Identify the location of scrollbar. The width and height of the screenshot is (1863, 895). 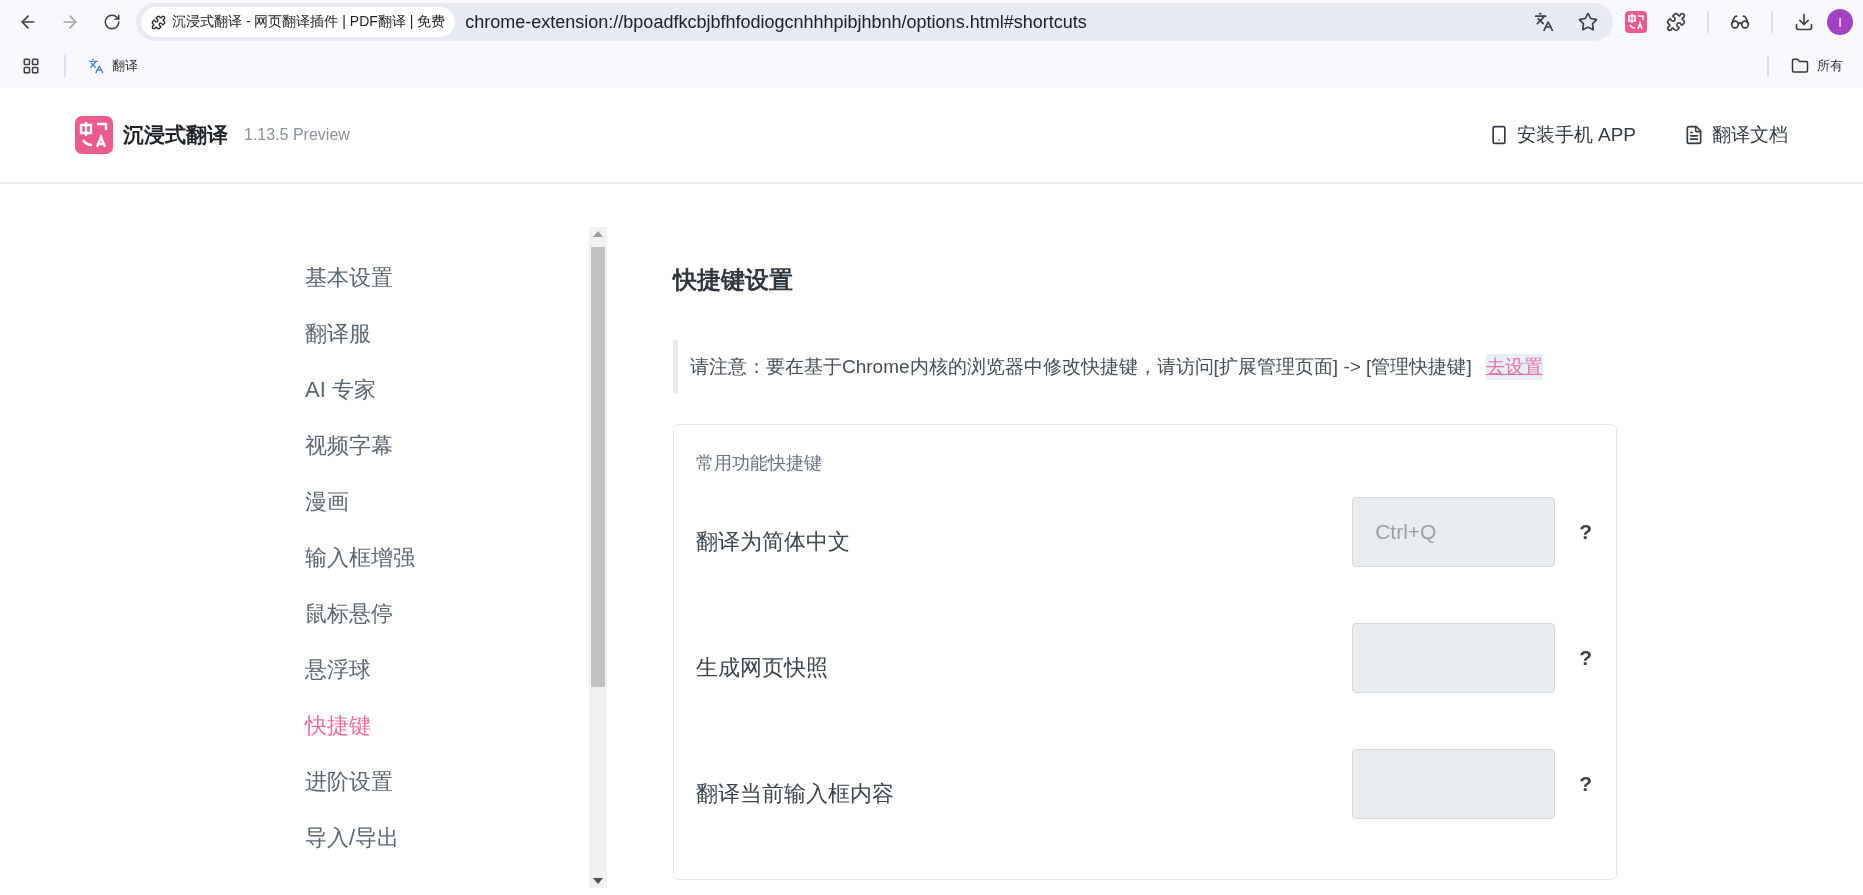
(598, 557).